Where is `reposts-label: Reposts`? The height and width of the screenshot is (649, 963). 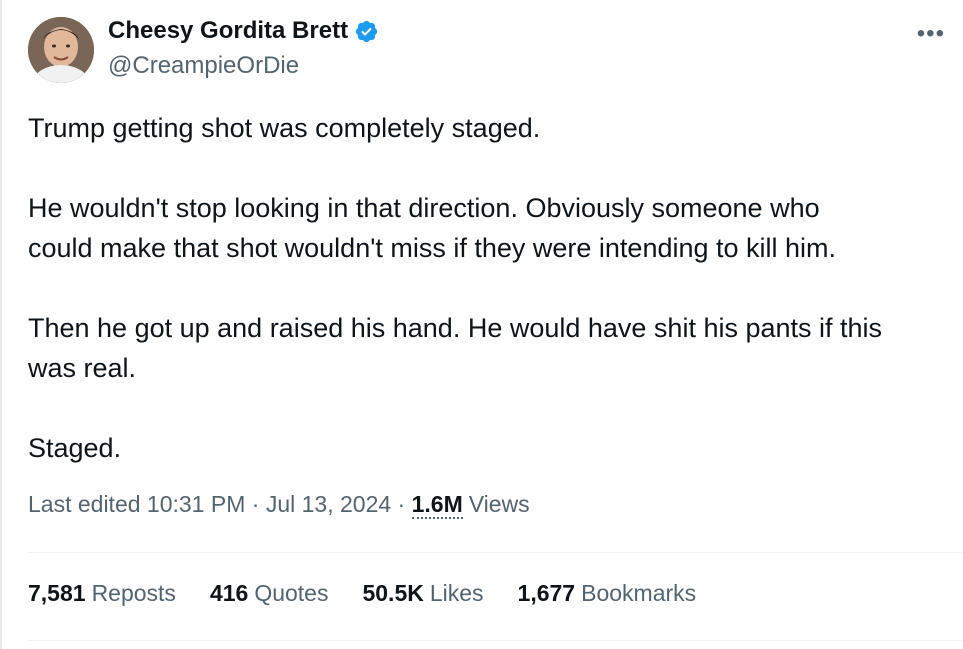 reposts-label: Reposts is located at coordinates (133, 593).